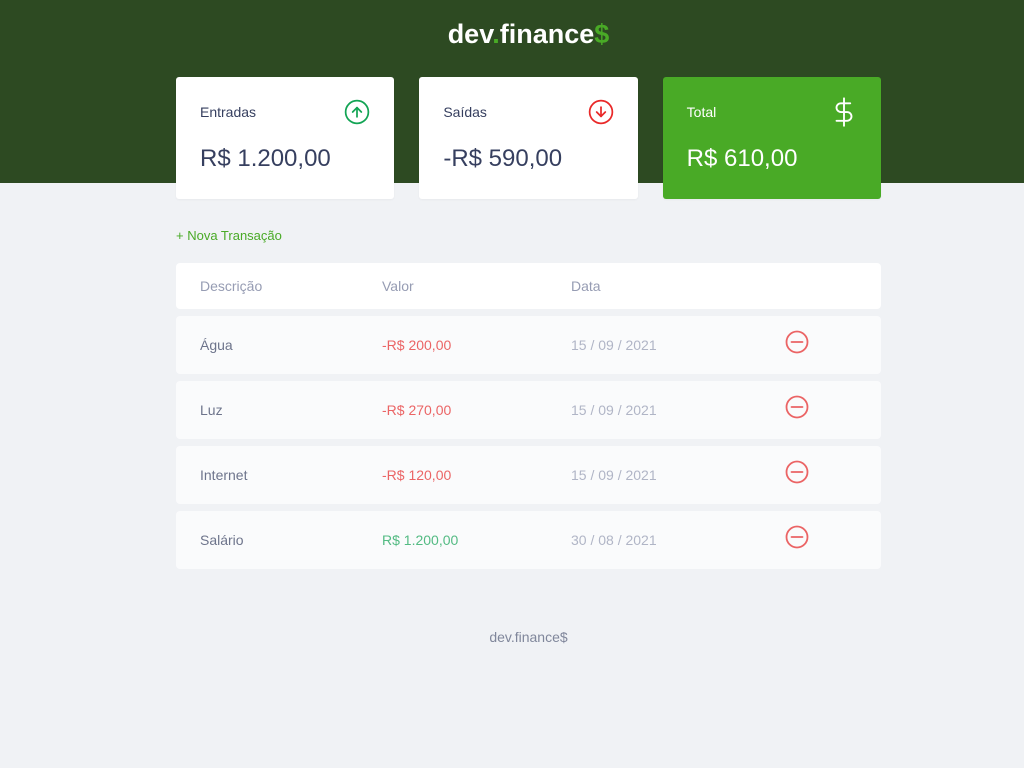 Image resolution: width=1024 pixels, height=768 pixels. I want to click on expense-card-label: Saídas, so click(465, 112).